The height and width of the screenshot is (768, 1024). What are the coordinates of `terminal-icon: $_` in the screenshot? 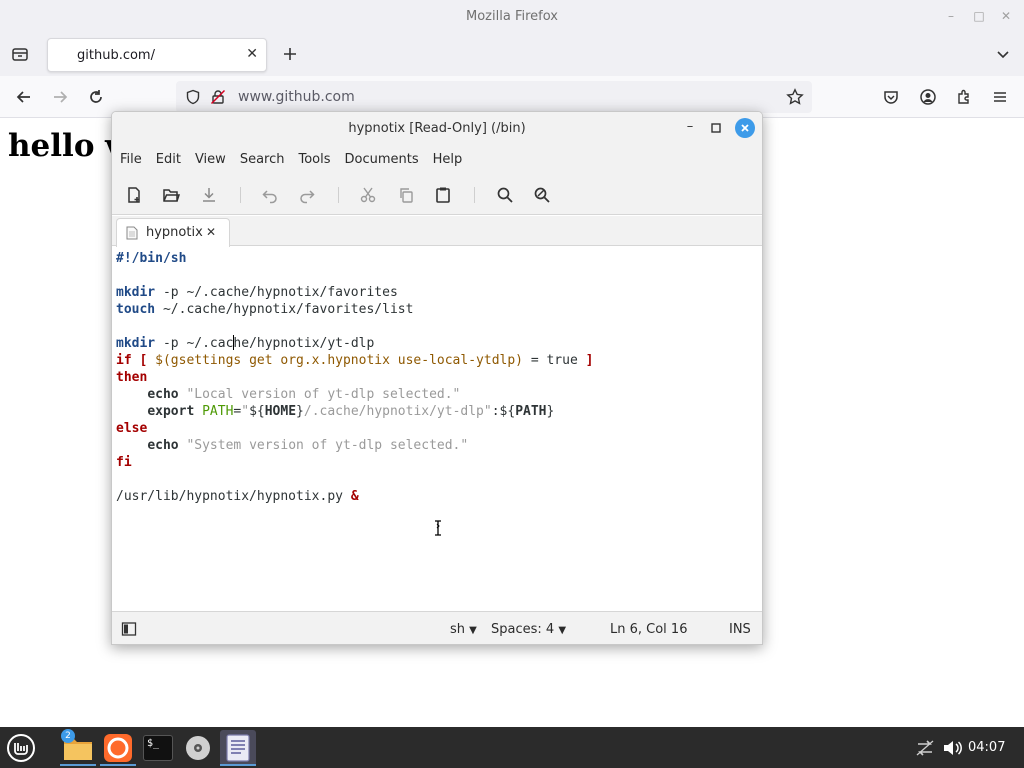 It's located at (158, 748).